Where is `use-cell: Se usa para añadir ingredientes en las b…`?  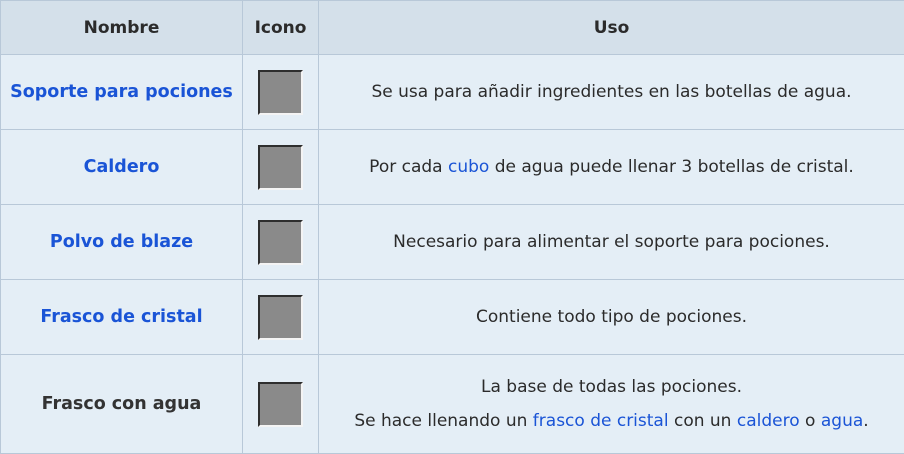
use-cell: Se usa para añadir ingredientes en las b… is located at coordinates (611, 92).